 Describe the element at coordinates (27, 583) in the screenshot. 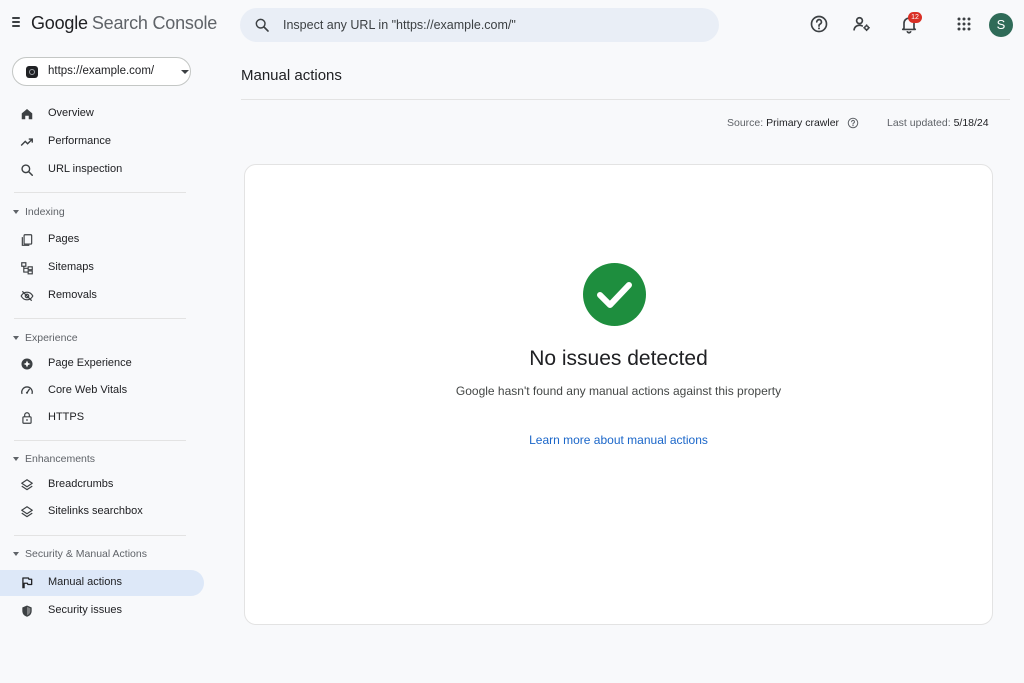

I see `flag-icon` at that location.